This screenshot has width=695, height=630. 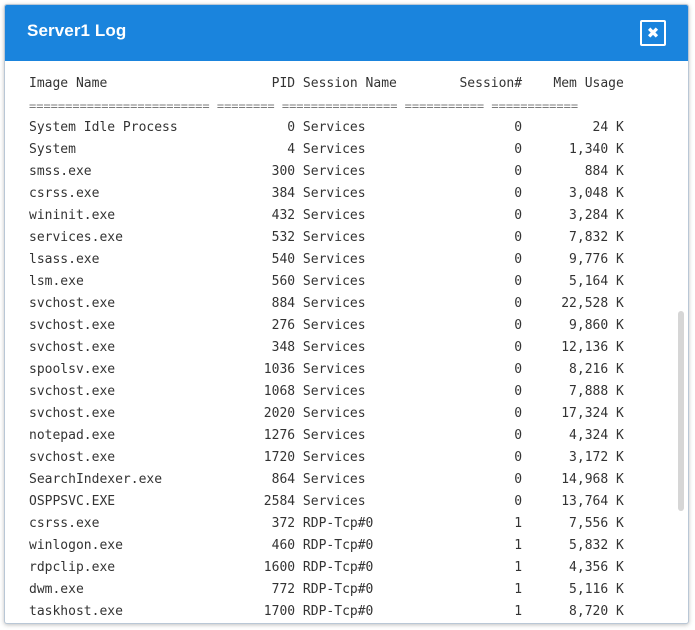 What do you see at coordinates (326, 303) in the screenshot?
I see `log-row: svchost.exe 884 Services 0 22,528 K` at bounding box center [326, 303].